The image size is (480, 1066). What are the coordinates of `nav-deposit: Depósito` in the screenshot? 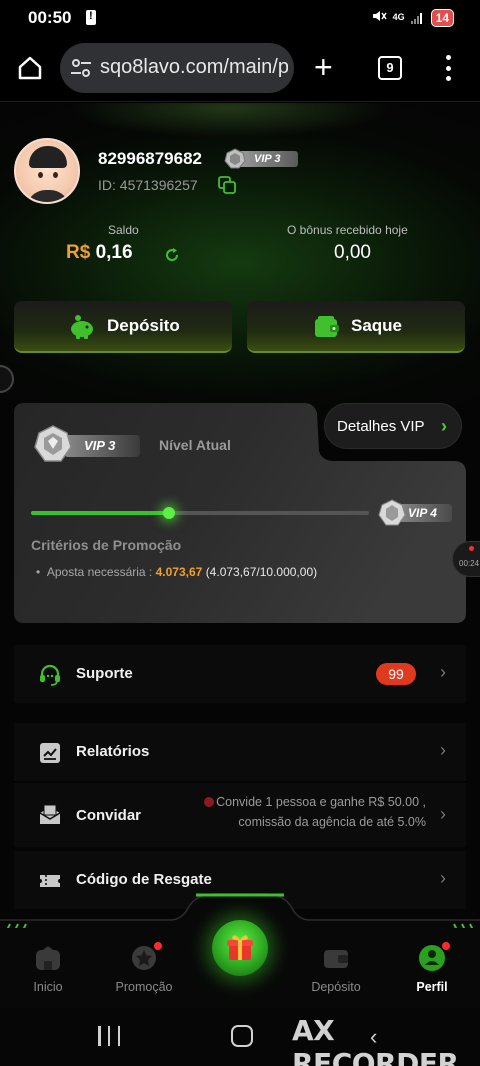 It's located at (336, 969).